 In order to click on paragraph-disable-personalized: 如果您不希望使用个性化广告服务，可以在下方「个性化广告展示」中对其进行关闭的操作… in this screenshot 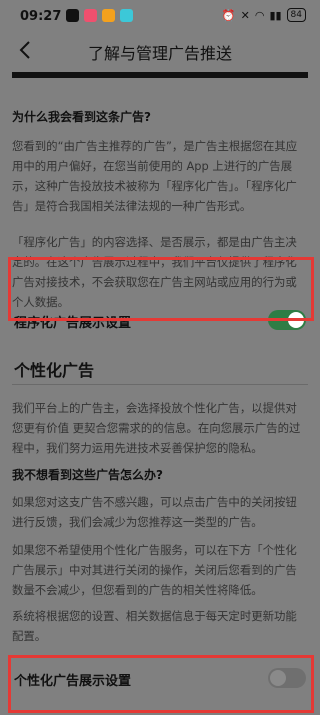, I will do `click(154, 570)`.